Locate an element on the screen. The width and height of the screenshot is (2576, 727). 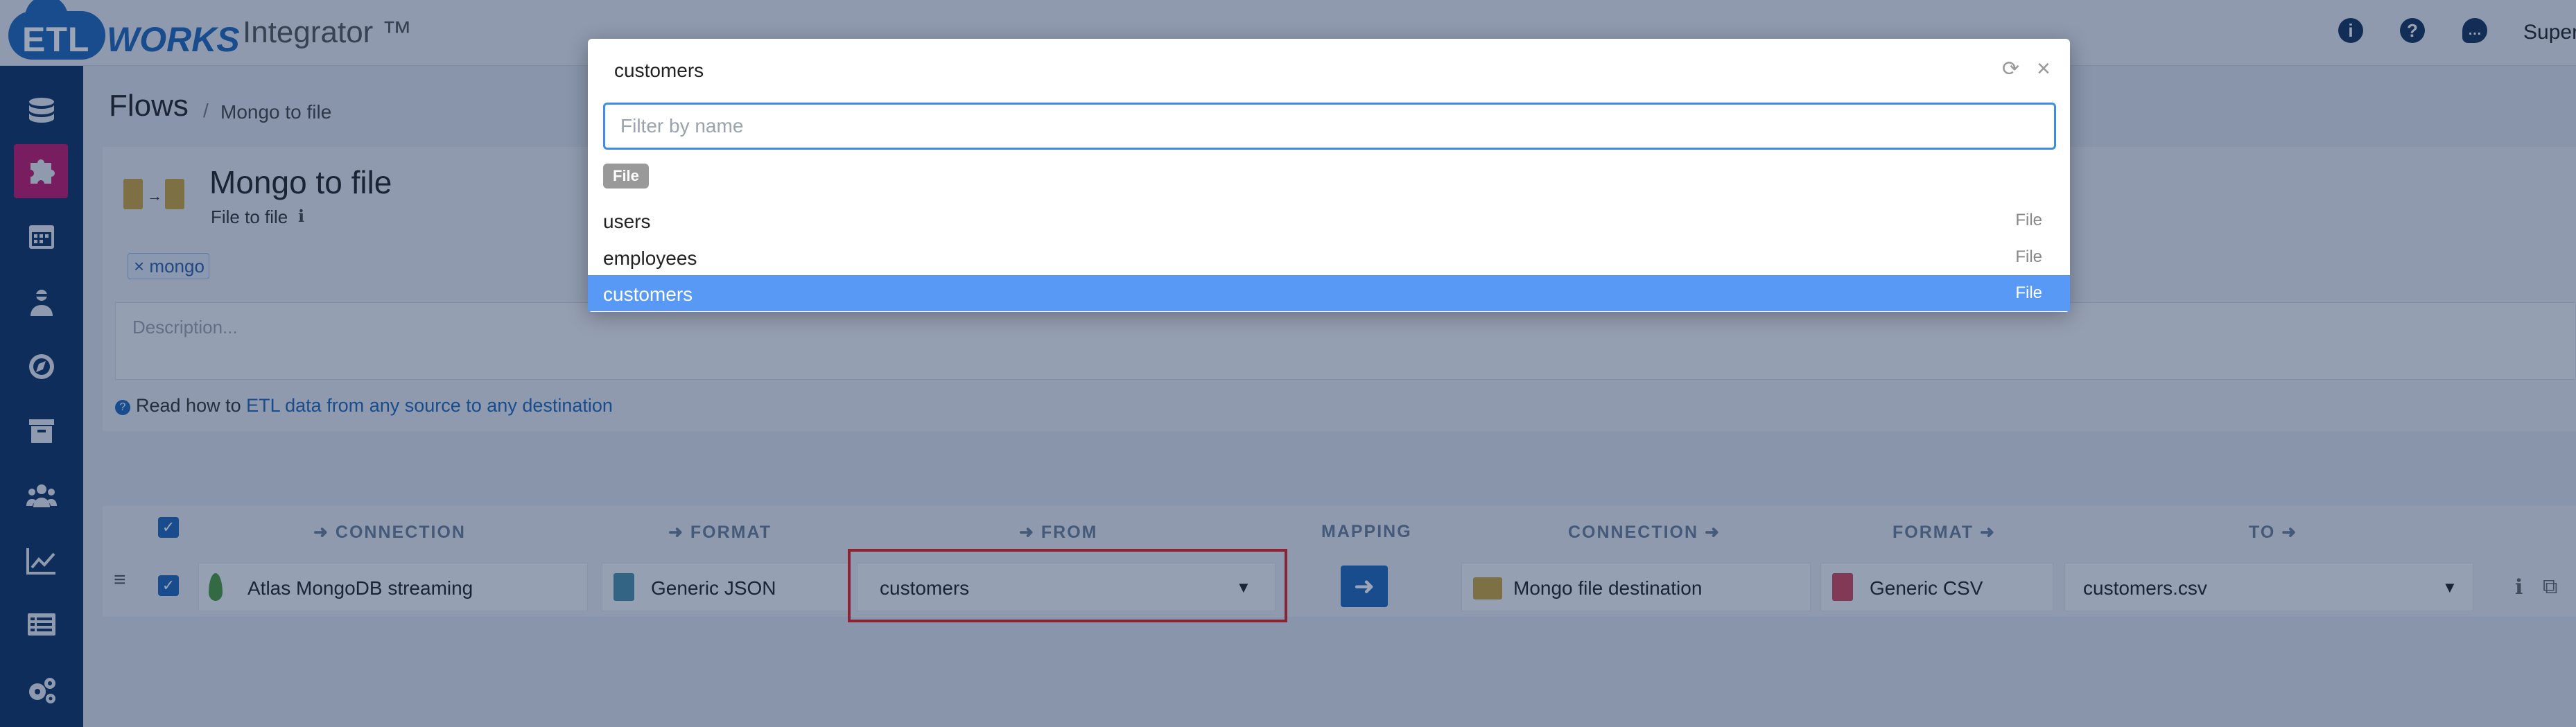
file-filter-badge: File is located at coordinates (626, 176).